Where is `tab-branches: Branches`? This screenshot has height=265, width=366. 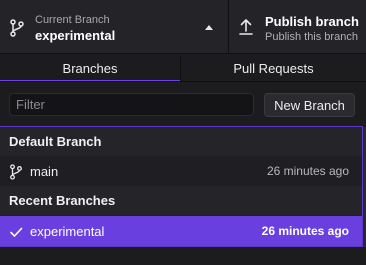 tab-branches: Branches is located at coordinates (90, 68).